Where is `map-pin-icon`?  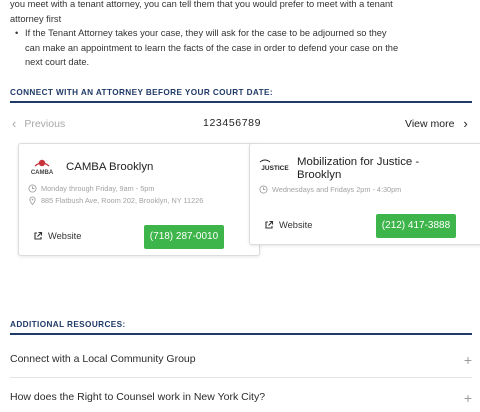 map-pin-icon is located at coordinates (32, 200).